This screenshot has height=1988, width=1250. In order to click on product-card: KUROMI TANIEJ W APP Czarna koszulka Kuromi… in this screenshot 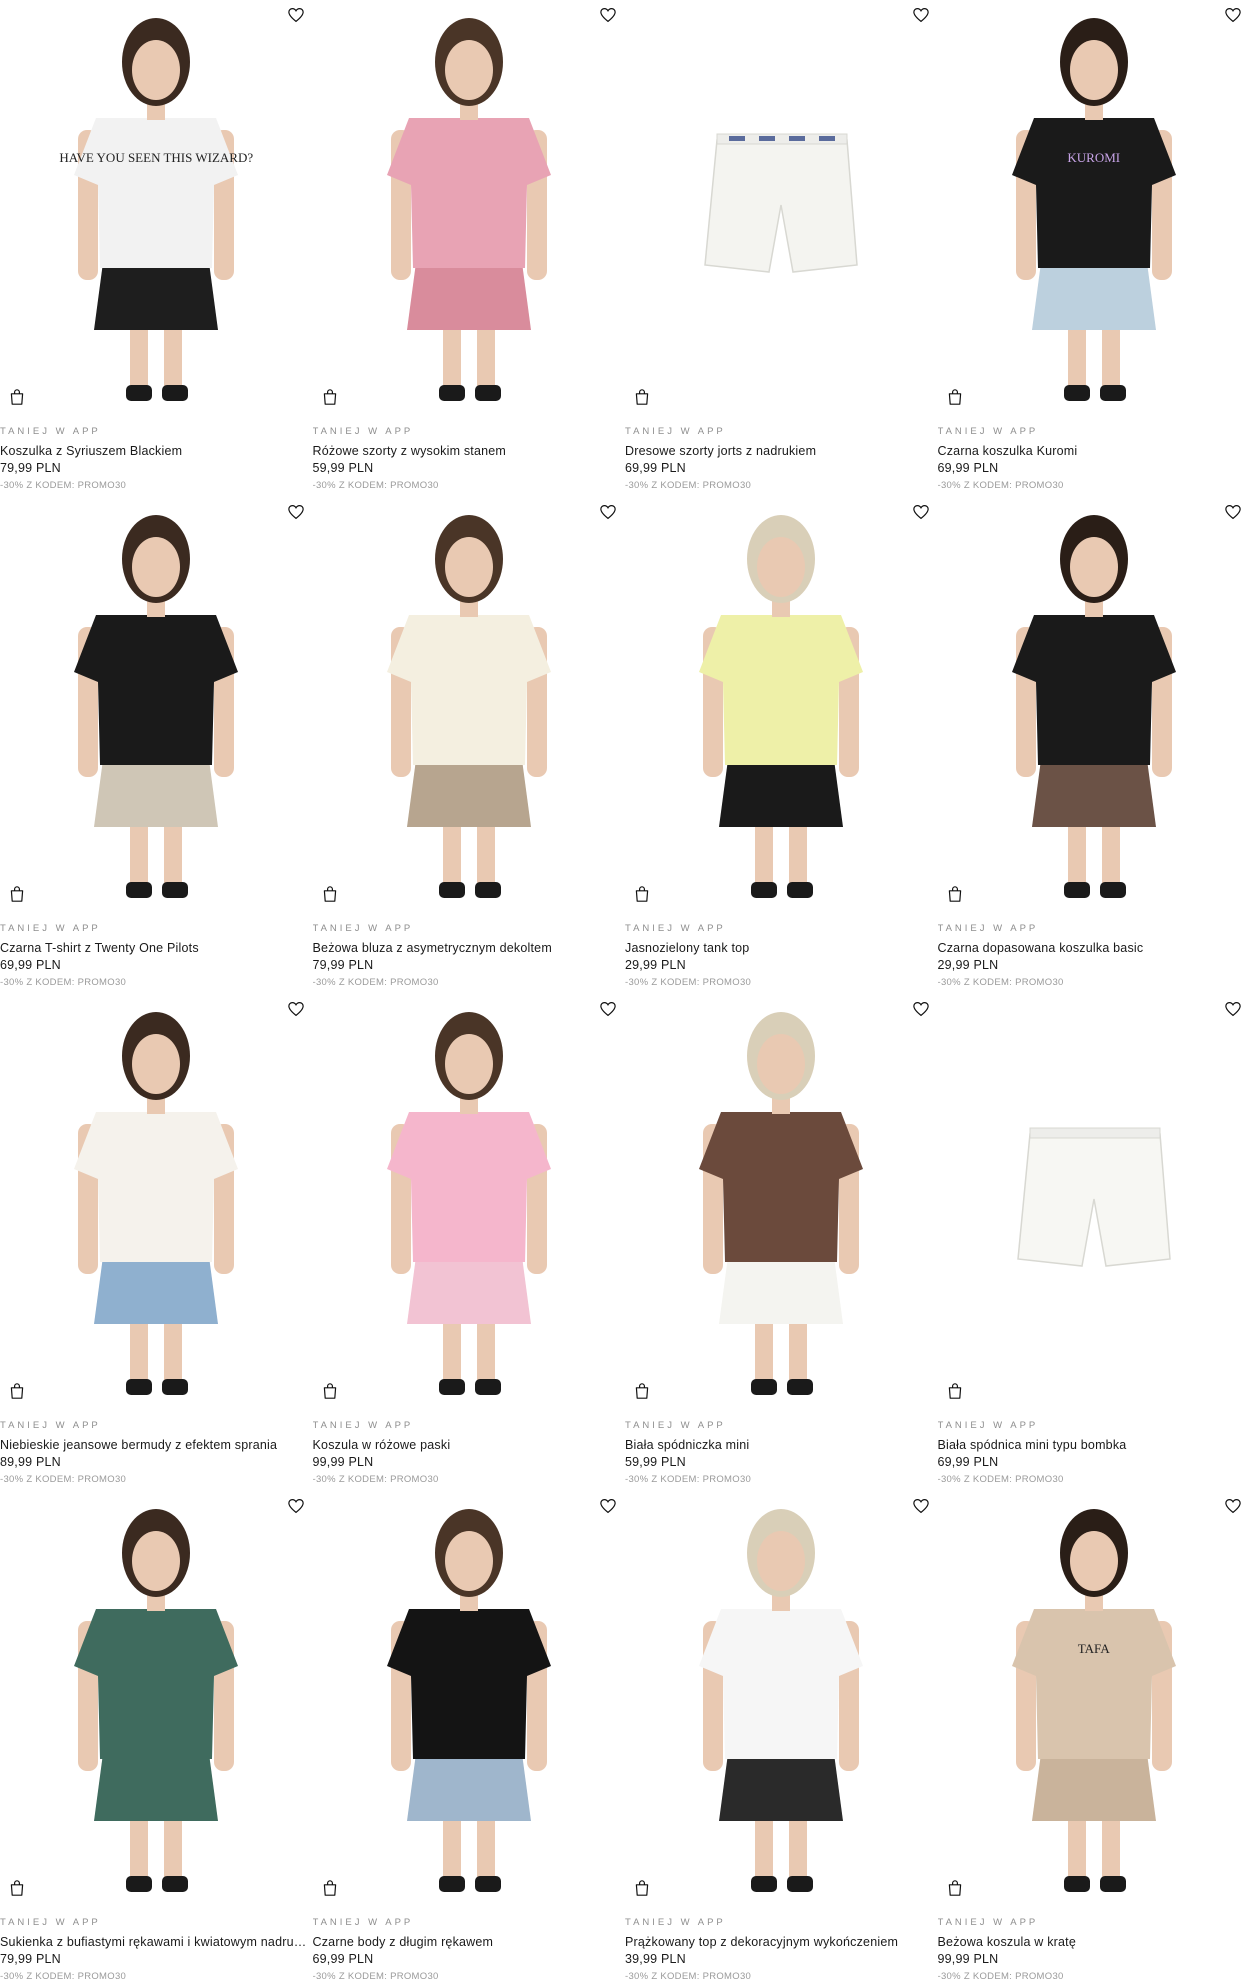, I will do `click(1093, 248)`.